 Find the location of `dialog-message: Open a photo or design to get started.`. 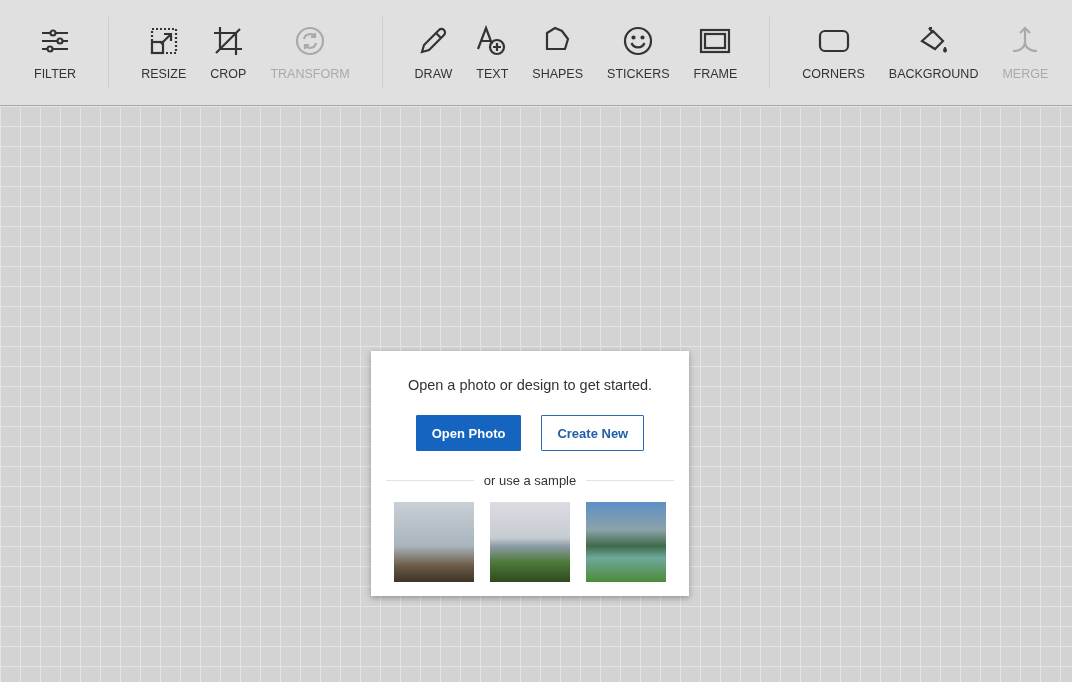

dialog-message: Open a photo or design to get started. is located at coordinates (530, 385).